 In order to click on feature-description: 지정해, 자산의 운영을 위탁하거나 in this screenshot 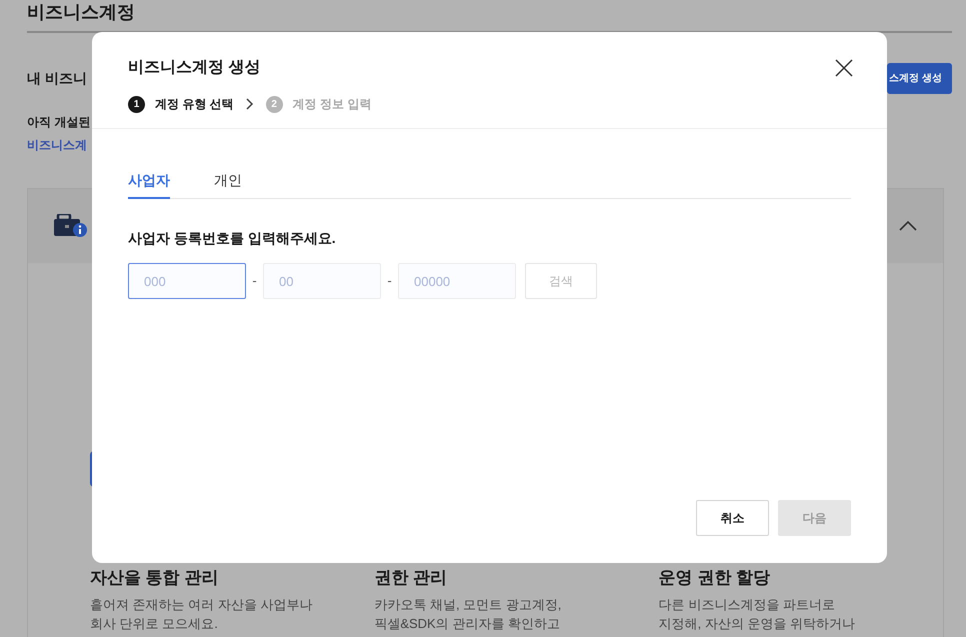, I will do `click(757, 624)`.